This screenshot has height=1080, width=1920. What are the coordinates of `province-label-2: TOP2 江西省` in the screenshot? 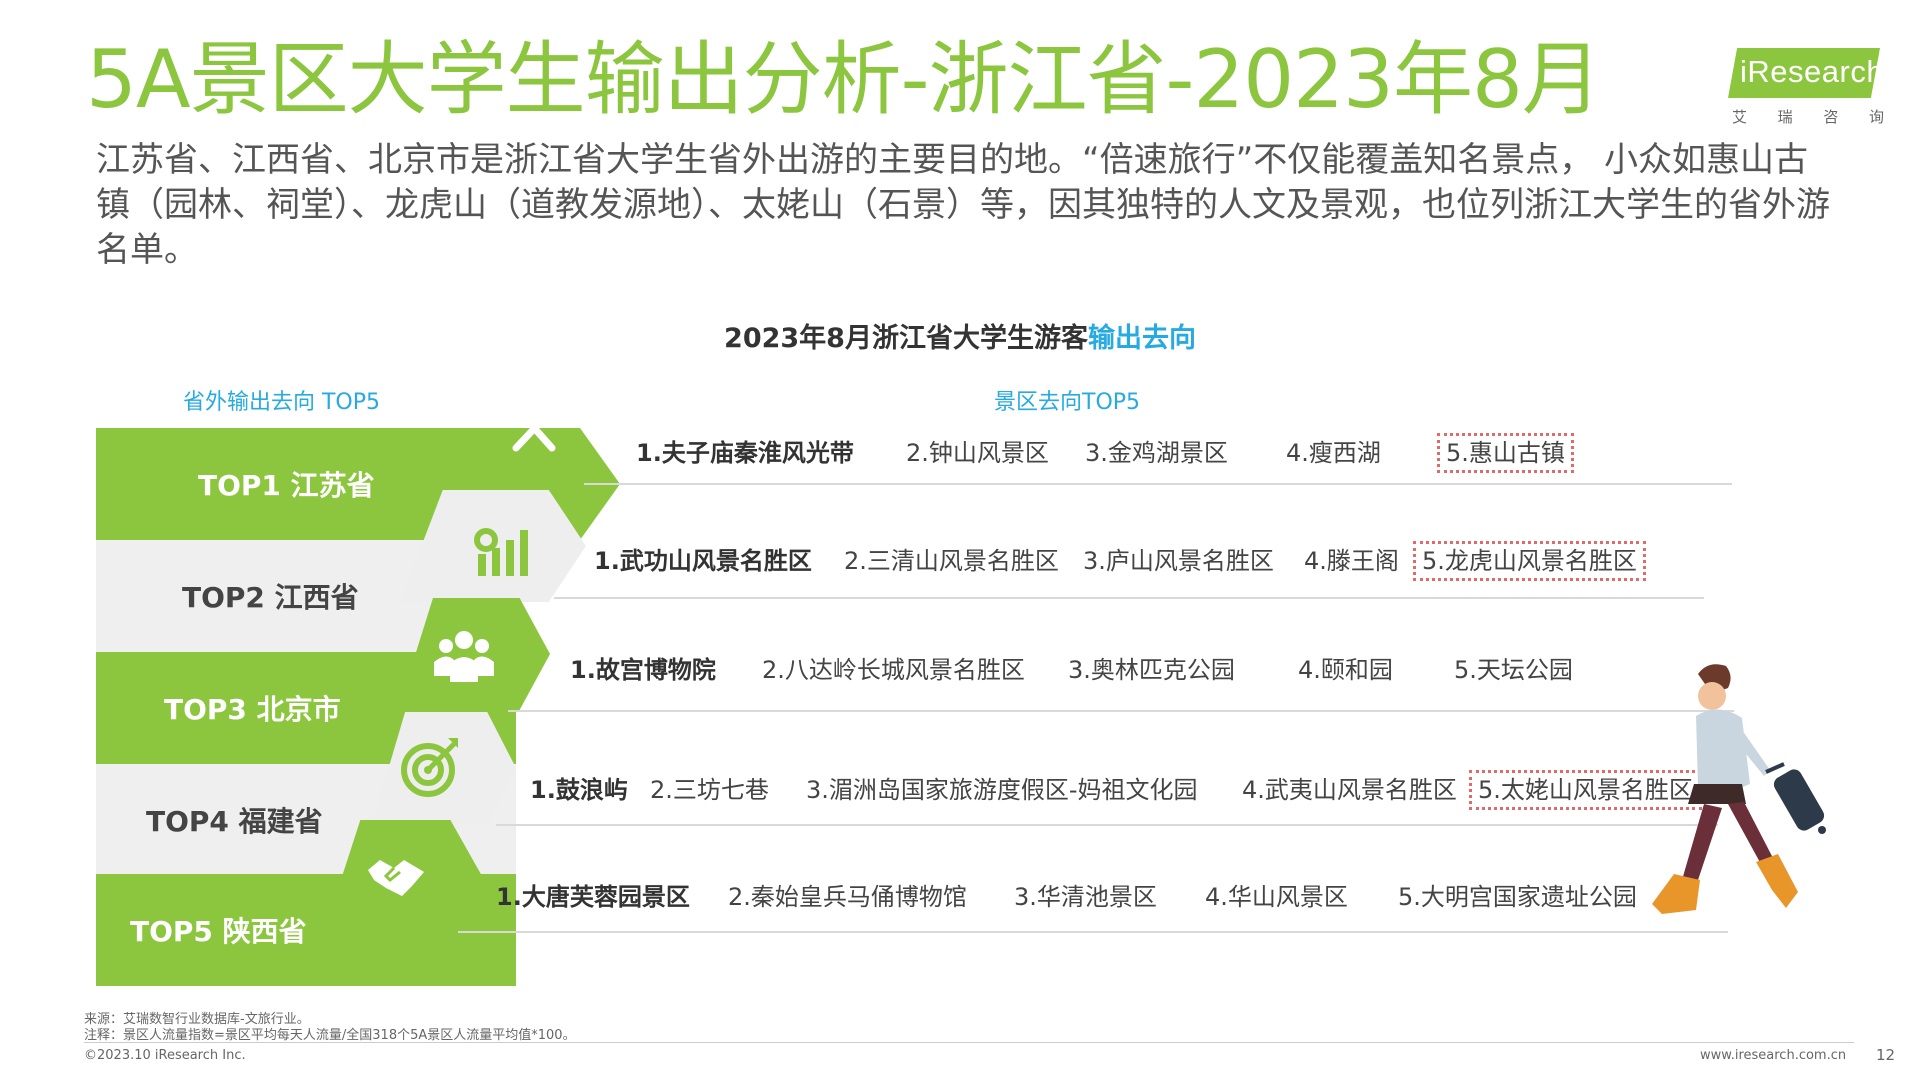 It's located at (270, 597).